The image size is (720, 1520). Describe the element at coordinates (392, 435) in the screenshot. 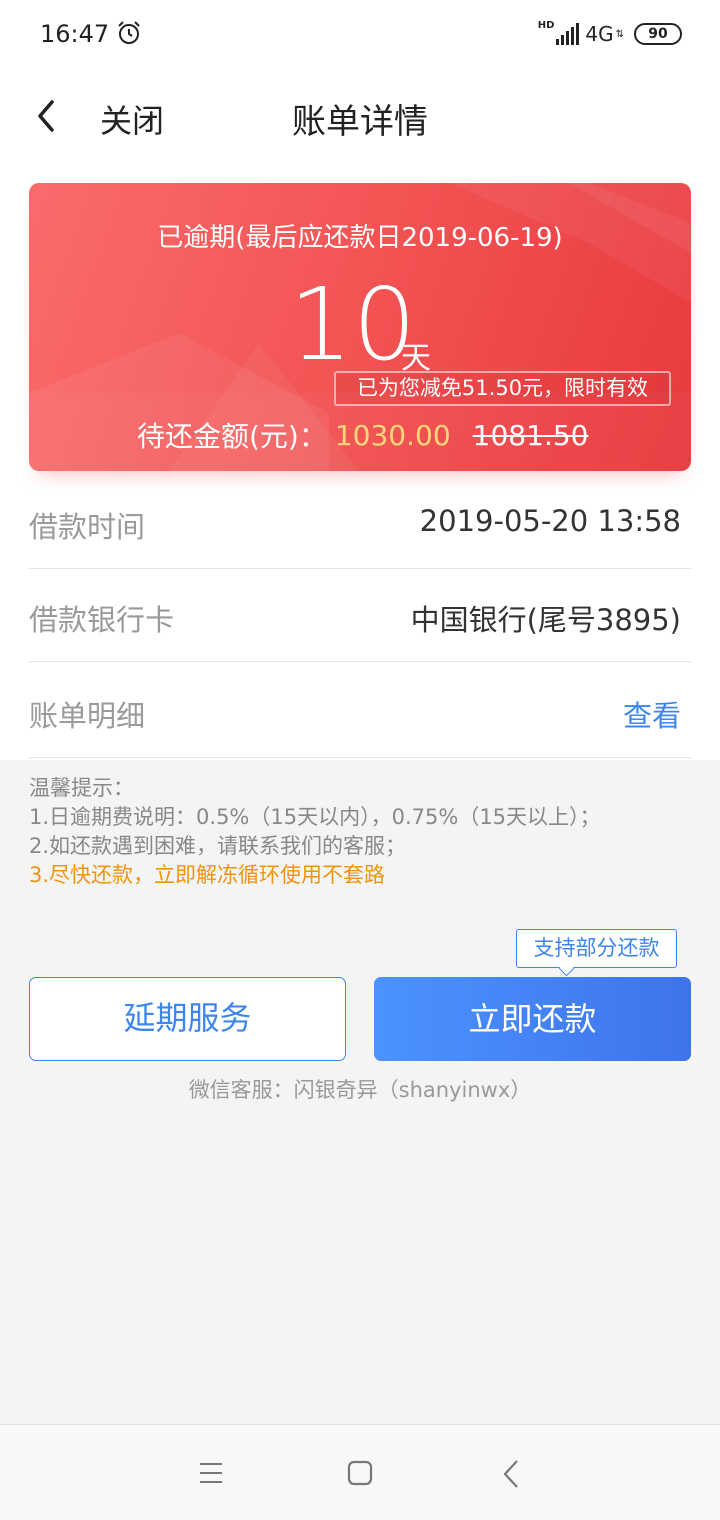

I see `amount-due: 1030.00` at that location.